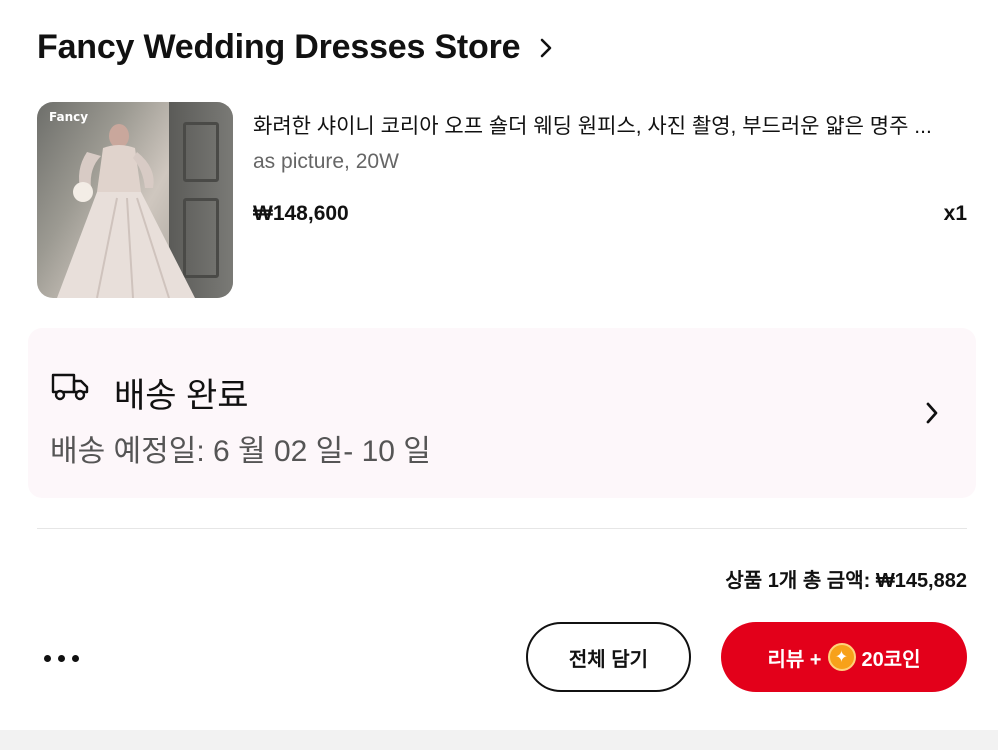 The image size is (998, 750). Describe the element at coordinates (126, 211) in the screenshot. I see `dress-image` at that location.